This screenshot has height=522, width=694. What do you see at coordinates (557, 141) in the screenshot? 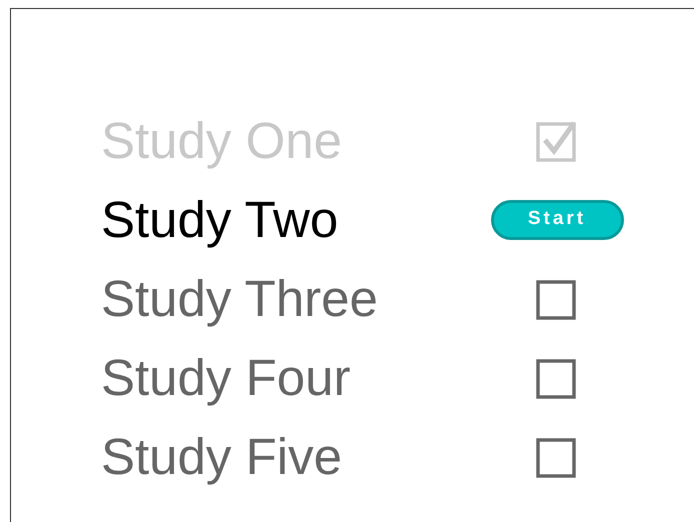
I see `checked-checkbox` at bounding box center [557, 141].